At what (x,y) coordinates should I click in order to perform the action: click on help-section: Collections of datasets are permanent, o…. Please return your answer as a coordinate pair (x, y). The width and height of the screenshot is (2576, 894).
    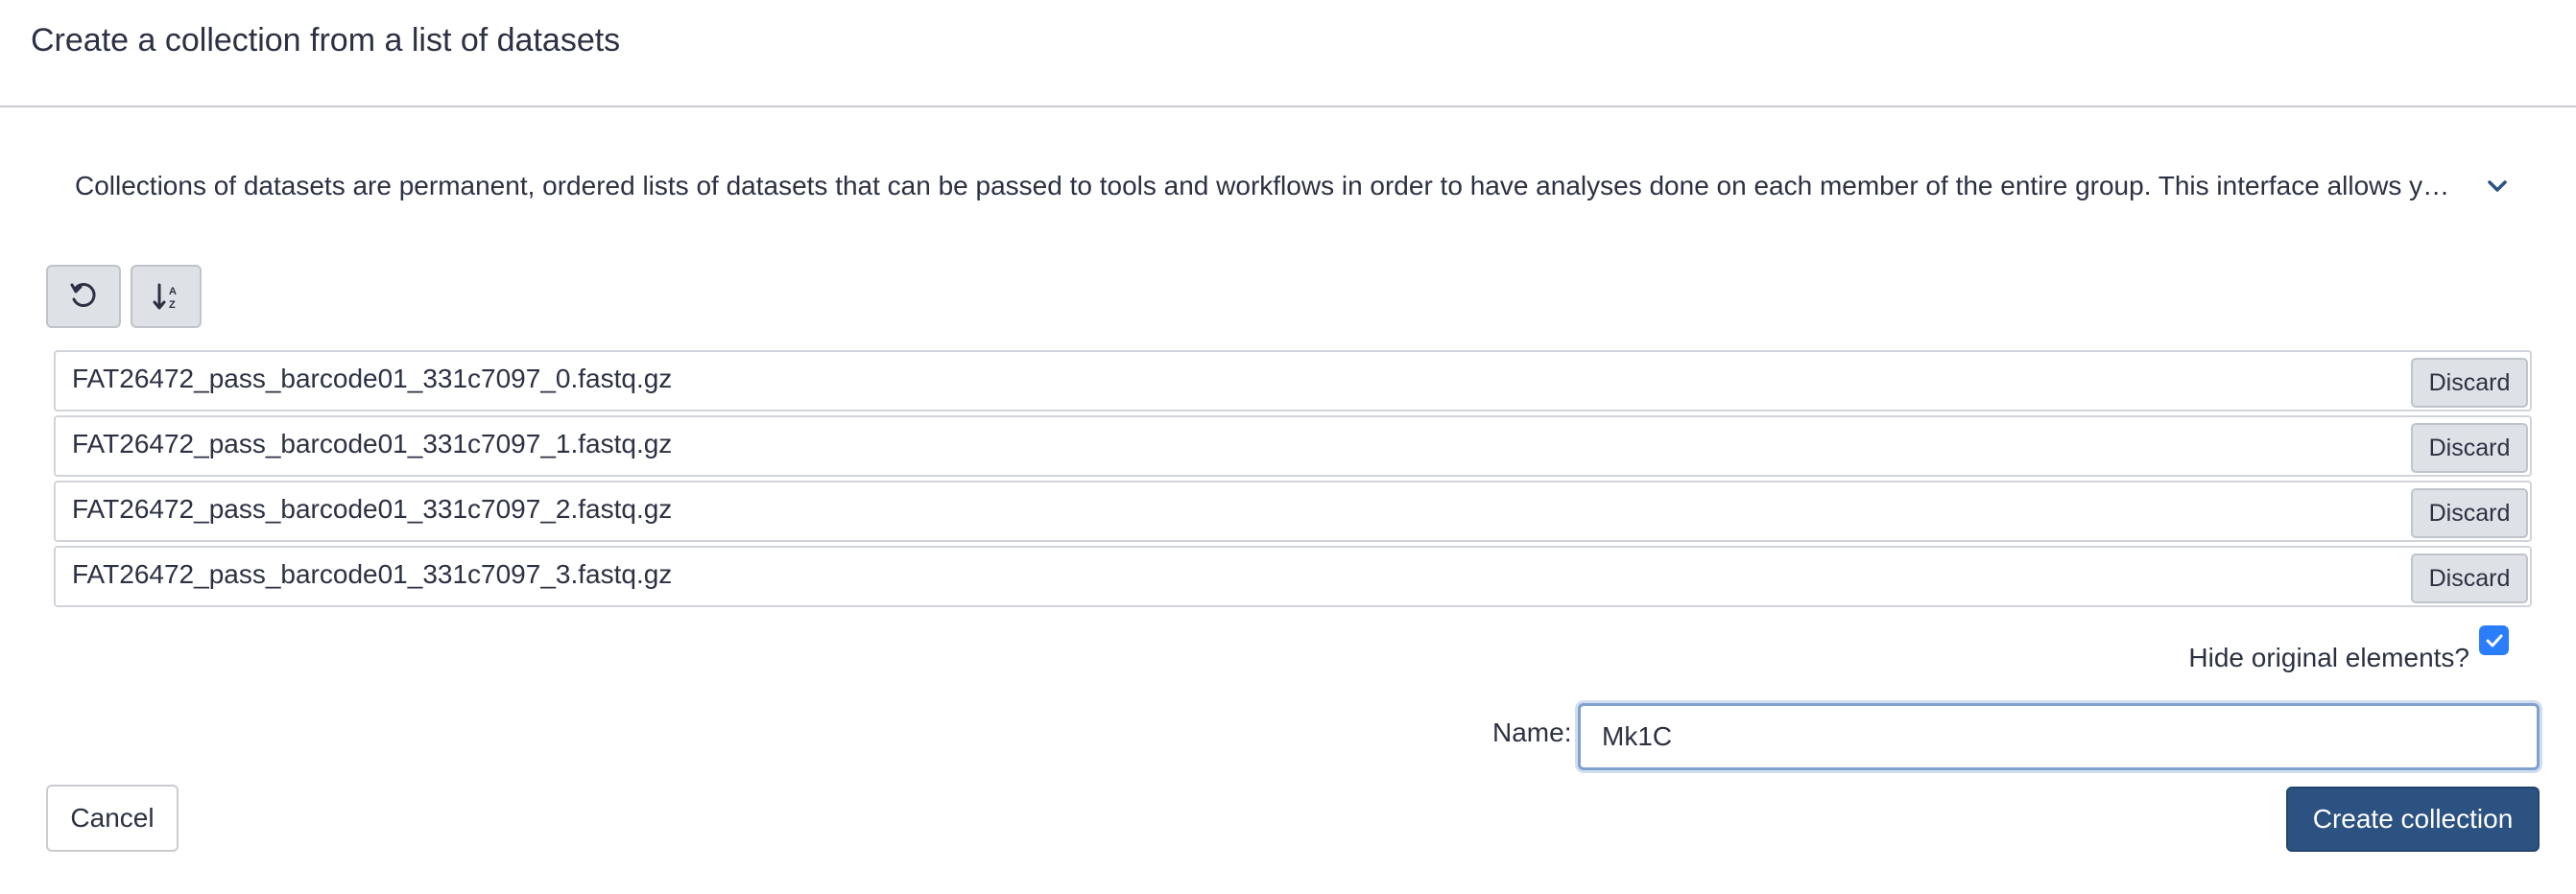
    Looking at the image, I should click on (1303, 186).